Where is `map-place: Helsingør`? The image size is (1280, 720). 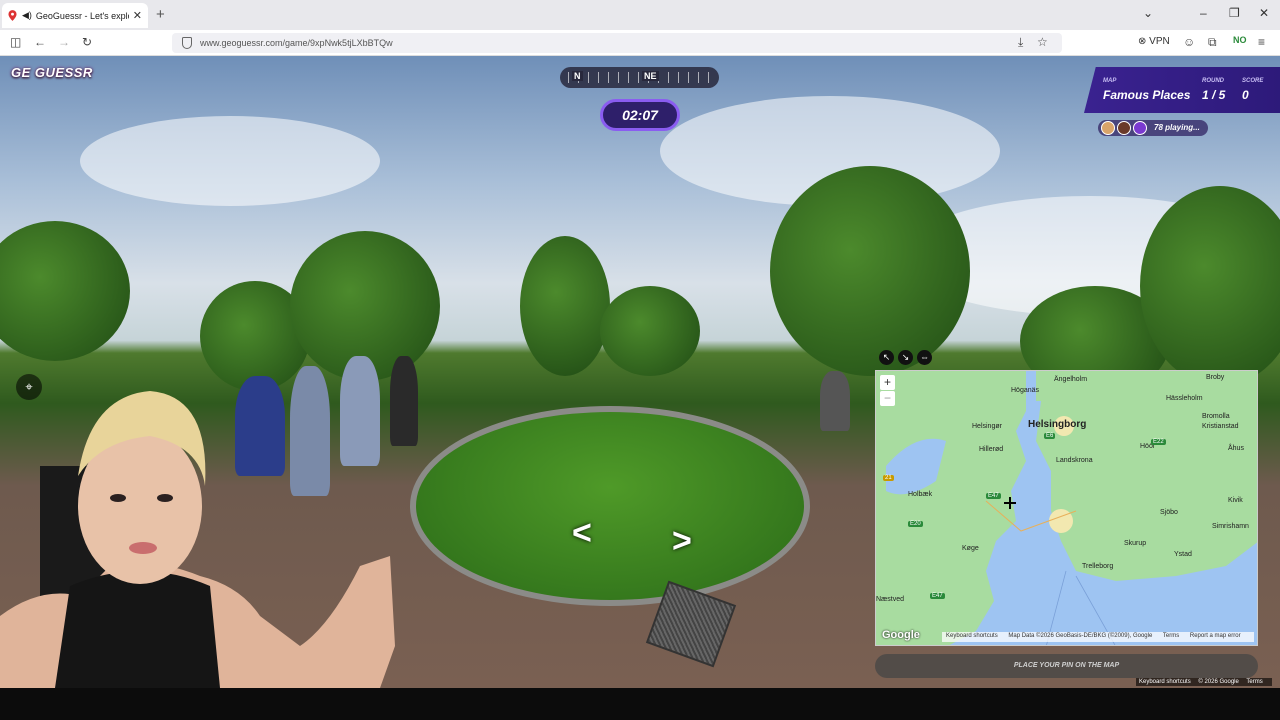 map-place: Helsingør is located at coordinates (987, 426).